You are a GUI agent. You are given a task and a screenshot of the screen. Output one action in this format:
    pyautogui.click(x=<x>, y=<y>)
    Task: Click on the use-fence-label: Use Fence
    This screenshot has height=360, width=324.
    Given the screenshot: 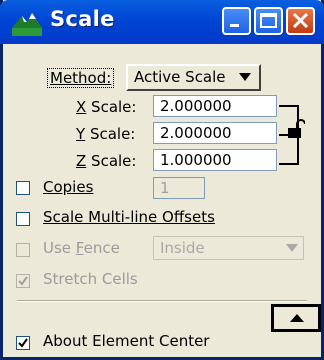 What is the action you would take?
    pyautogui.click(x=81, y=248)
    